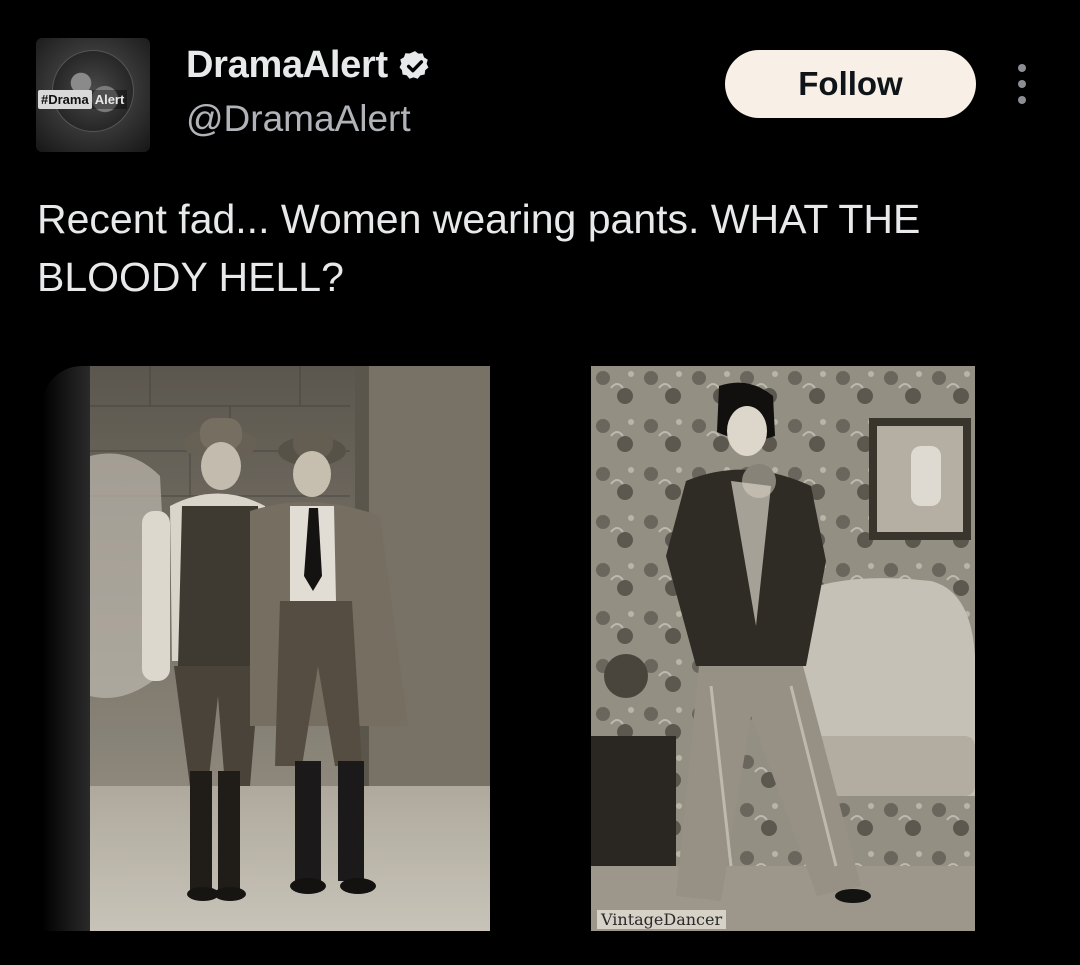 Image resolution: width=1080 pixels, height=965 pixels. What do you see at coordinates (65, 99) in the screenshot?
I see `avatar-tag-left: #Drama` at bounding box center [65, 99].